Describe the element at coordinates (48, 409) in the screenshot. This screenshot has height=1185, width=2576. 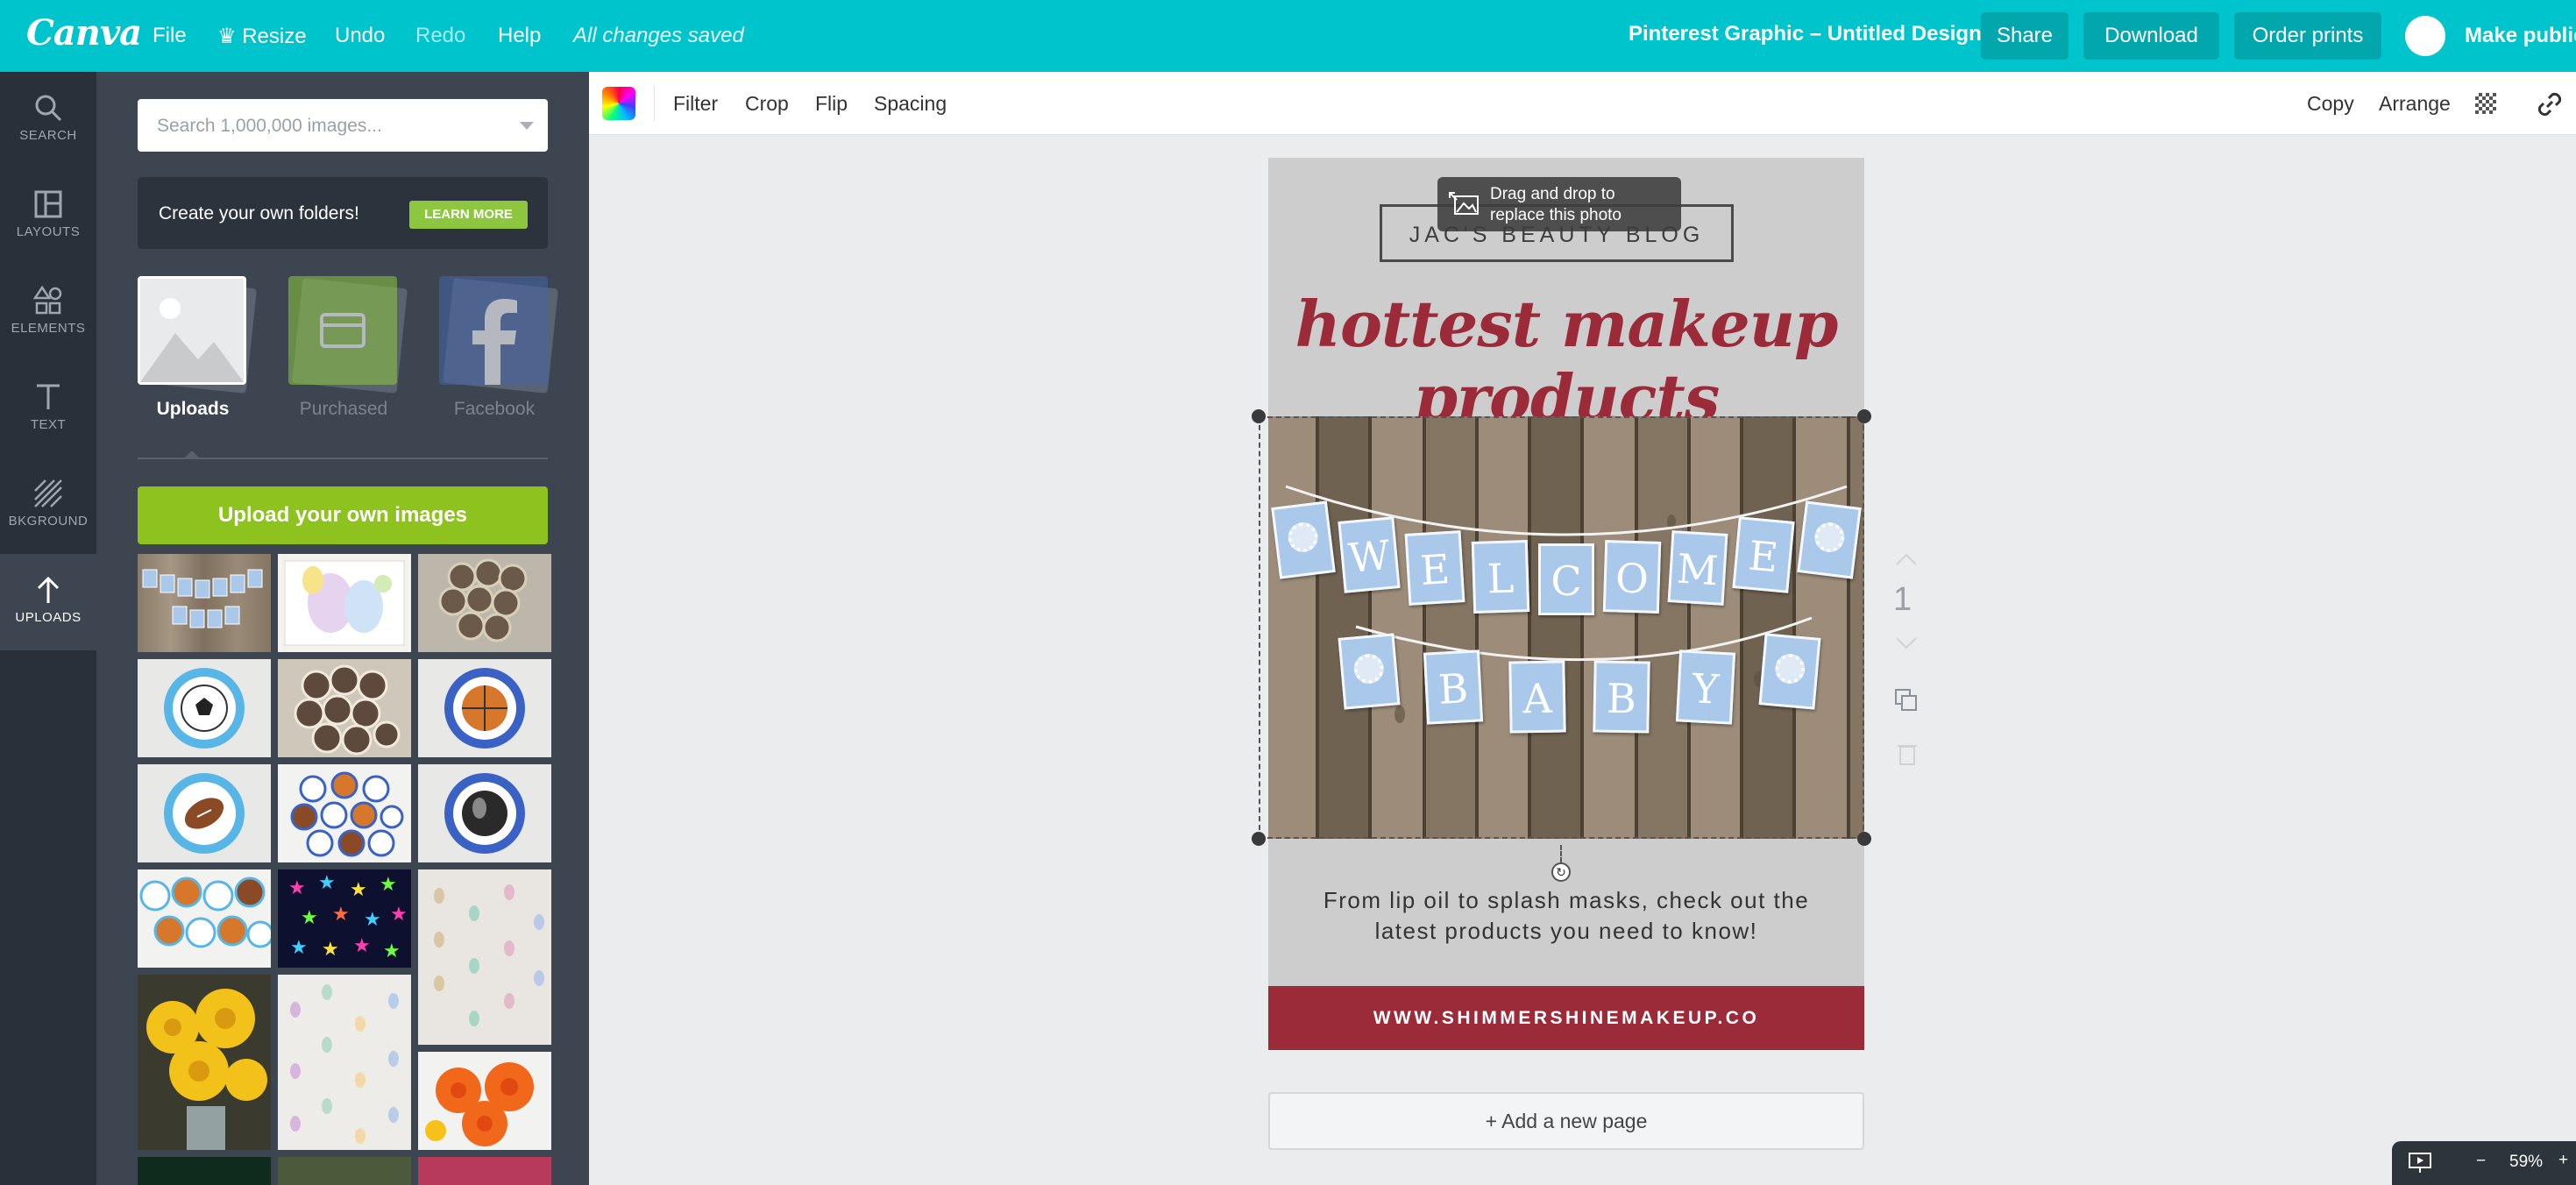
I see `rail-item-text: TEXT` at that location.